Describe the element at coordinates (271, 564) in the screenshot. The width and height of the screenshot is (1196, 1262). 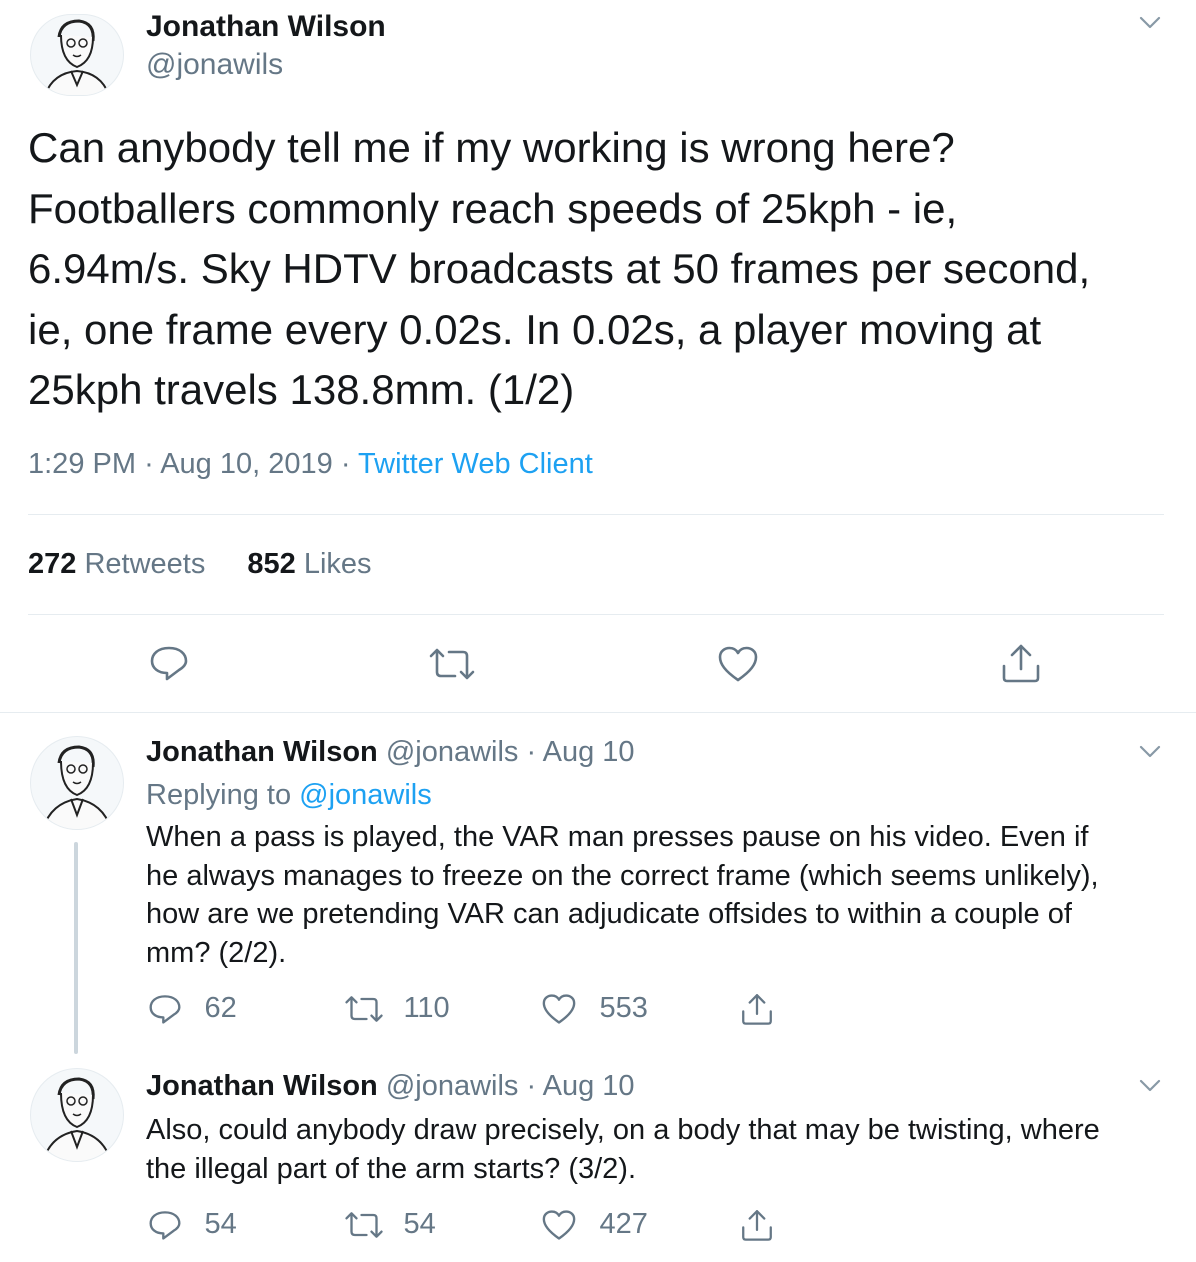
I see `likes-count: 852` at that location.